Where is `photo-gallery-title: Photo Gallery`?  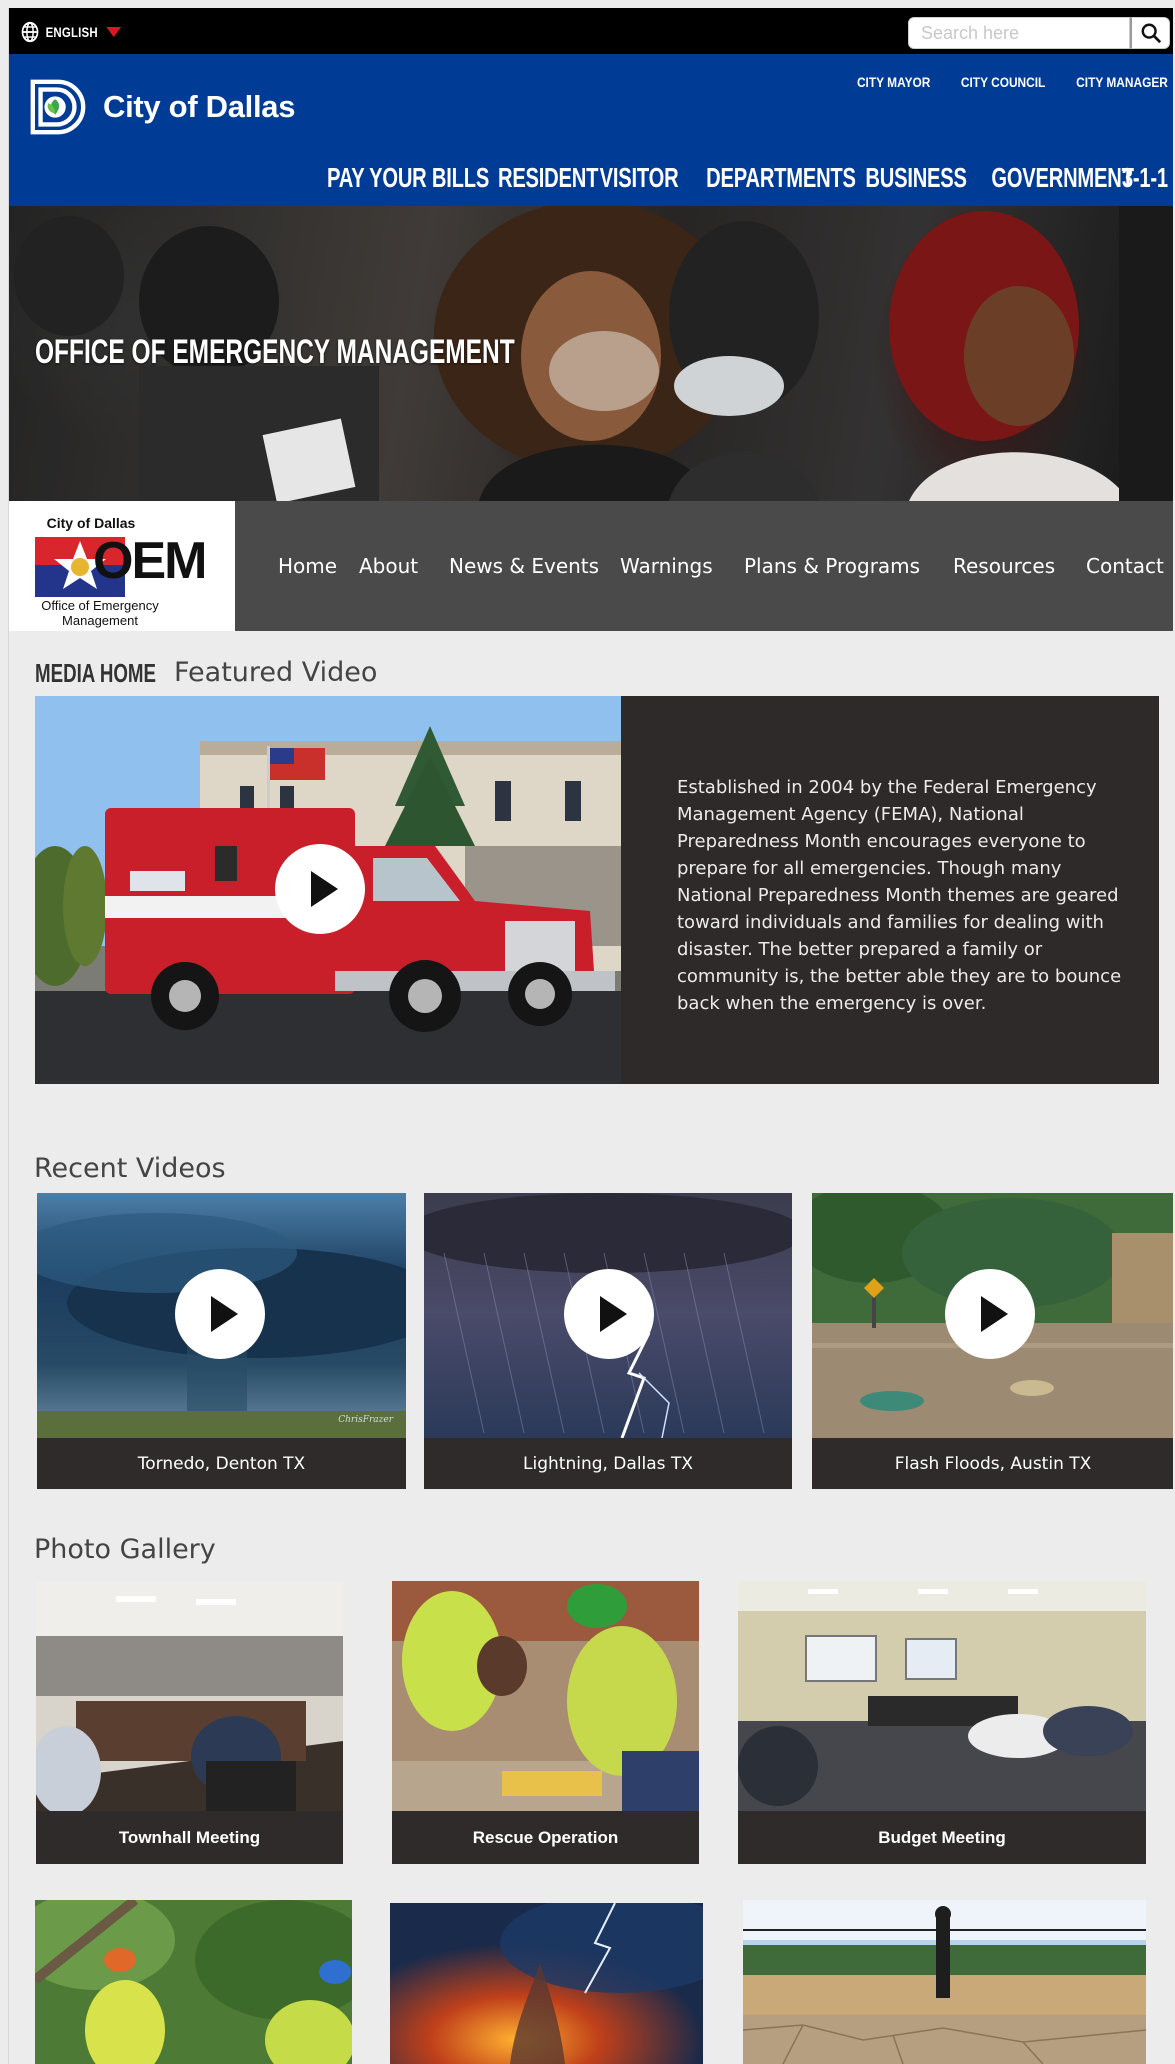
photo-gallery-title: Photo Gallery is located at coordinates (125, 1549).